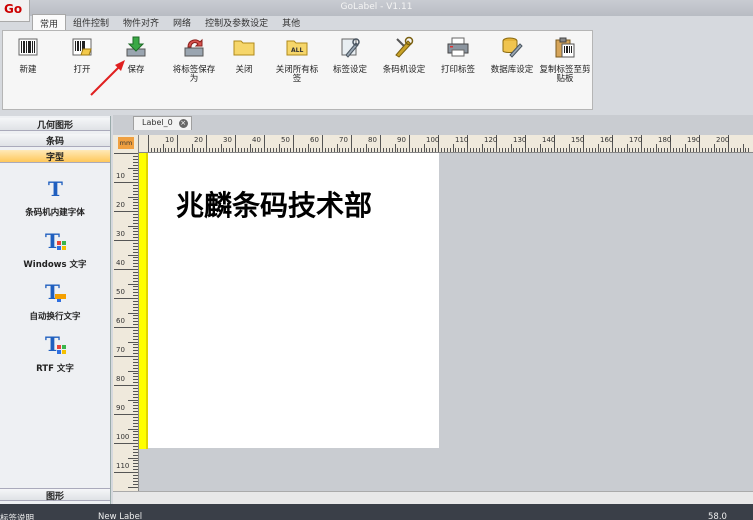  Describe the element at coordinates (194, 59) in the screenshot. I see `save-as-button: 将标签保存为` at that location.